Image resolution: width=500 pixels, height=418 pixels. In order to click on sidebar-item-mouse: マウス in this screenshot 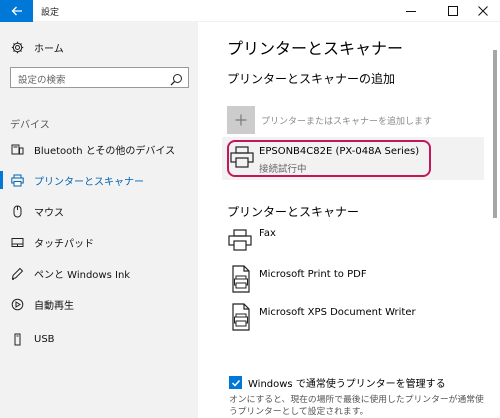, I will do `click(99, 211)`.